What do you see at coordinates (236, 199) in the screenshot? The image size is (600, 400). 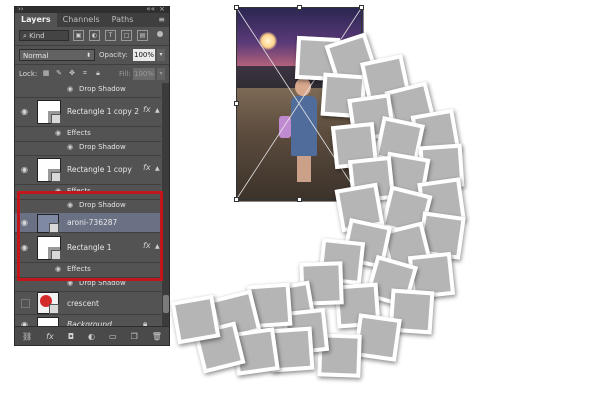 I see `transform-handle-bl` at bounding box center [236, 199].